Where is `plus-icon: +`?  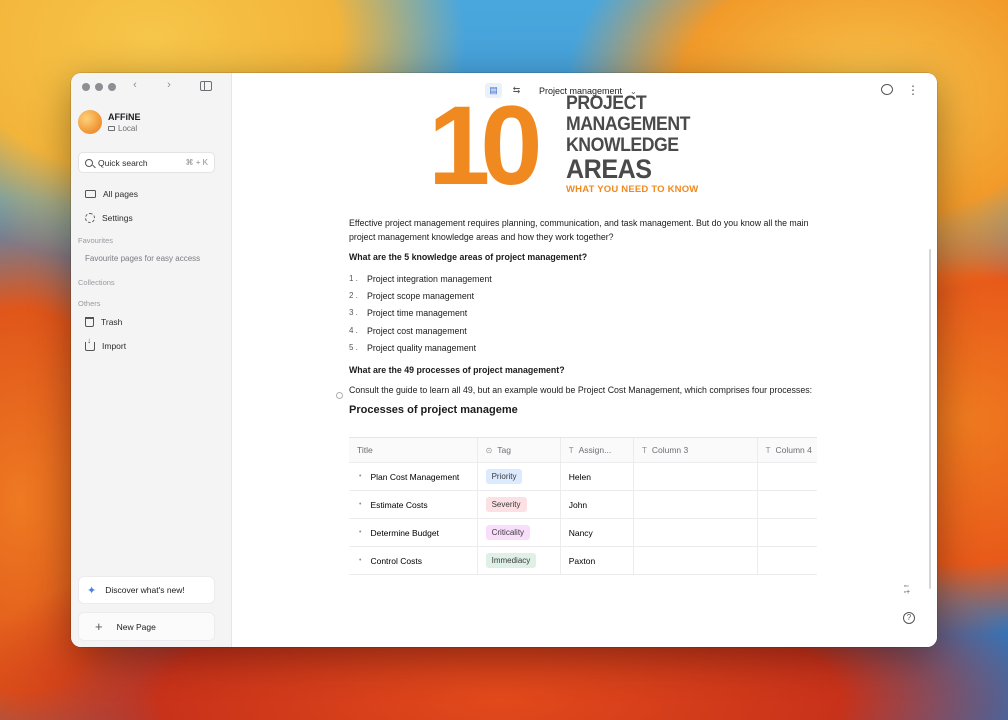
plus-icon: + is located at coordinates (99, 626).